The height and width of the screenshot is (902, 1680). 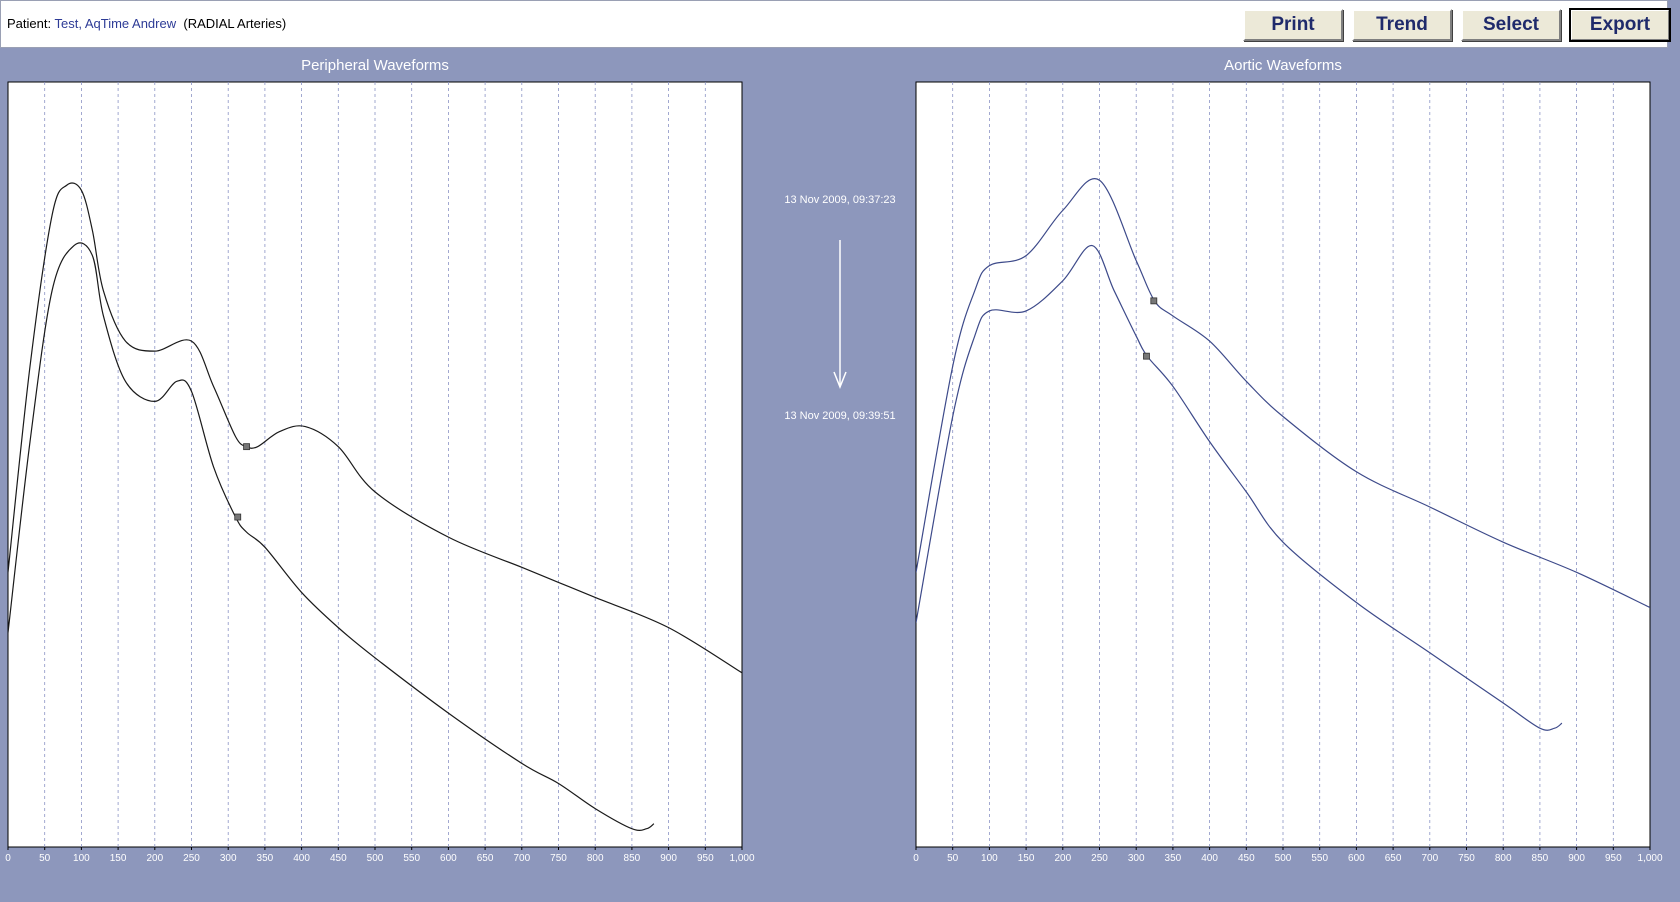 What do you see at coordinates (1620, 25) in the screenshot?
I see `export-button: Export` at bounding box center [1620, 25].